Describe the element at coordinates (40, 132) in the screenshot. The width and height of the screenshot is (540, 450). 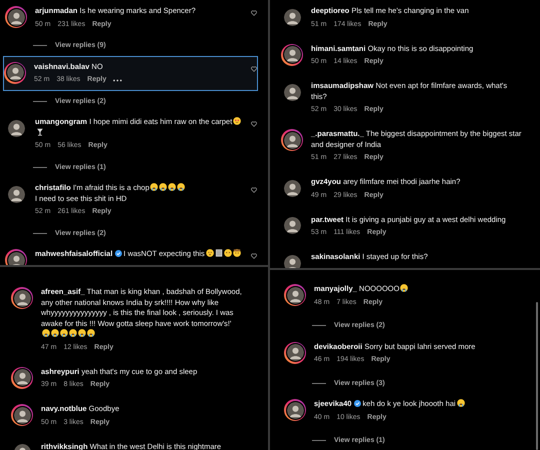
I see `cocktail-glass-icon` at that location.